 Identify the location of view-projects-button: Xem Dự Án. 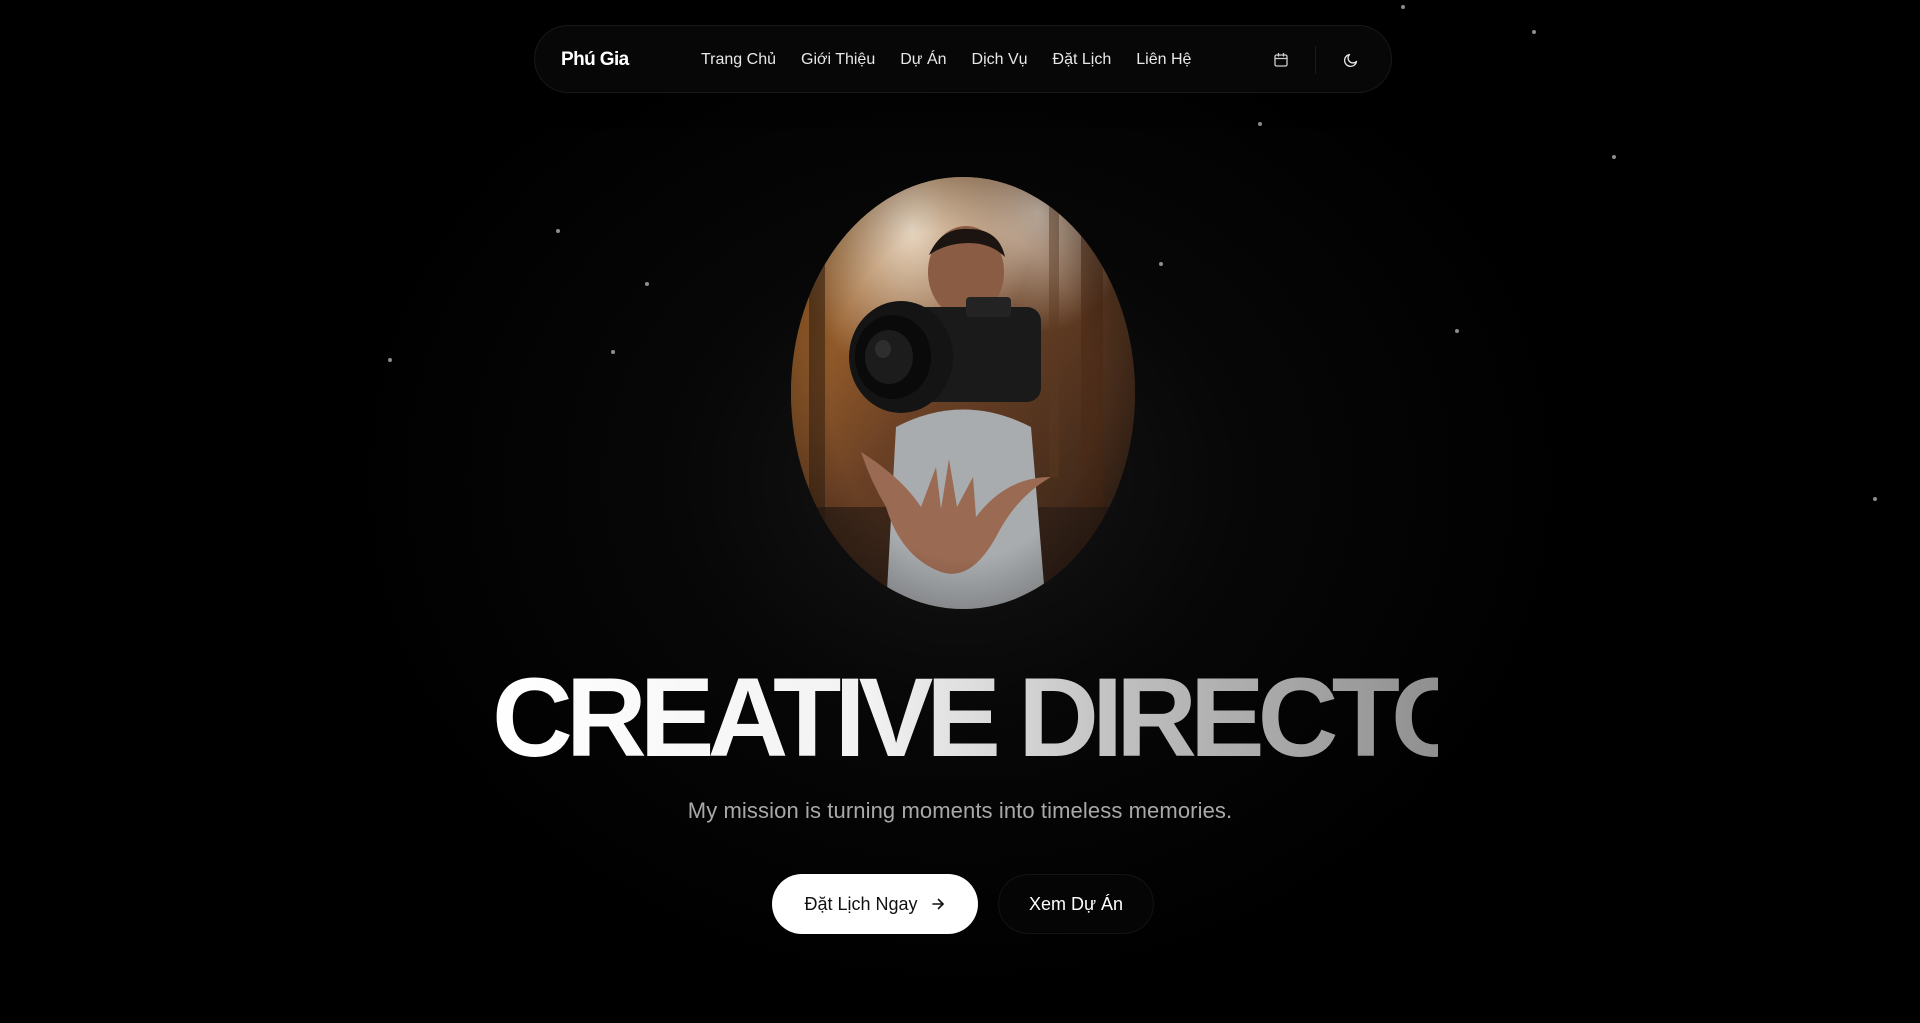
(1076, 904).